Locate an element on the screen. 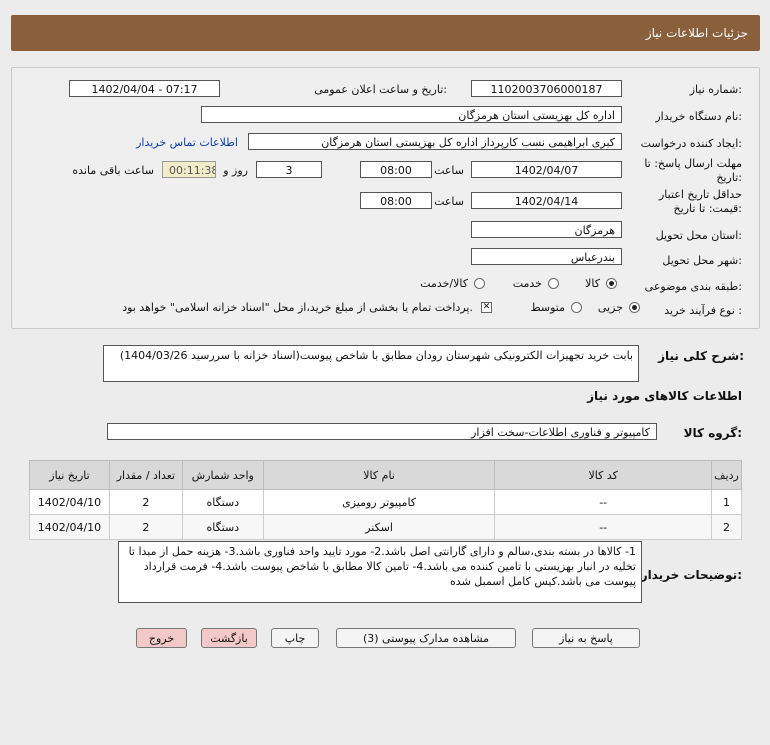 This screenshot has width=770, height=745. back-button: بازگشت is located at coordinates (229, 638).